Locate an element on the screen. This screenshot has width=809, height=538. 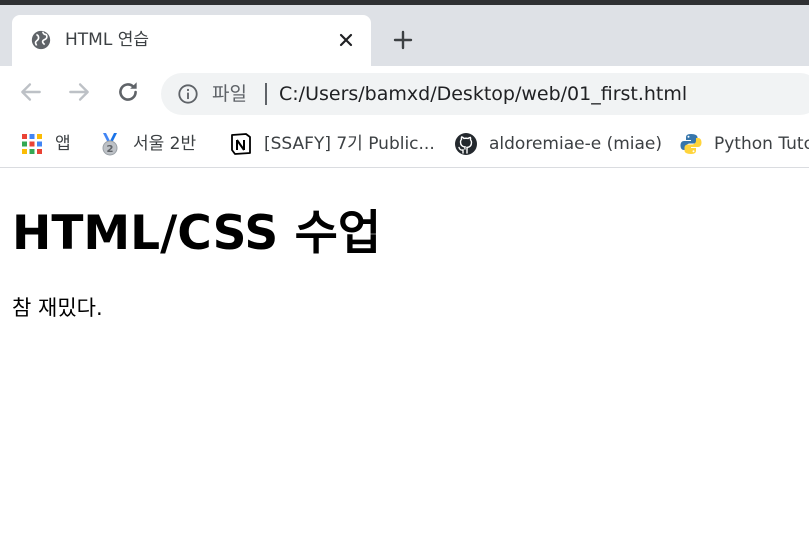
svg-text: 2 is located at coordinates (110, 149).